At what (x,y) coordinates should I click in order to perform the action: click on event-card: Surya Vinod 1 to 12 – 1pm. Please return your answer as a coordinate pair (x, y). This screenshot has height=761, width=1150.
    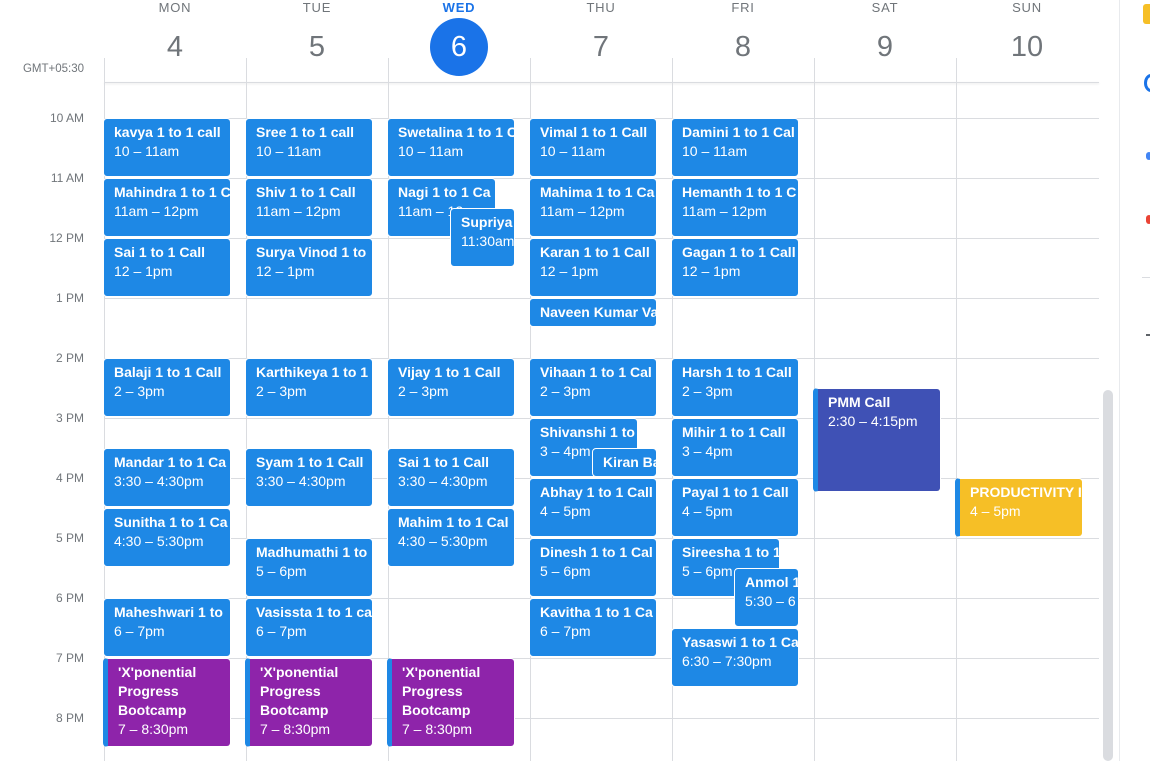
    Looking at the image, I should click on (309, 267).